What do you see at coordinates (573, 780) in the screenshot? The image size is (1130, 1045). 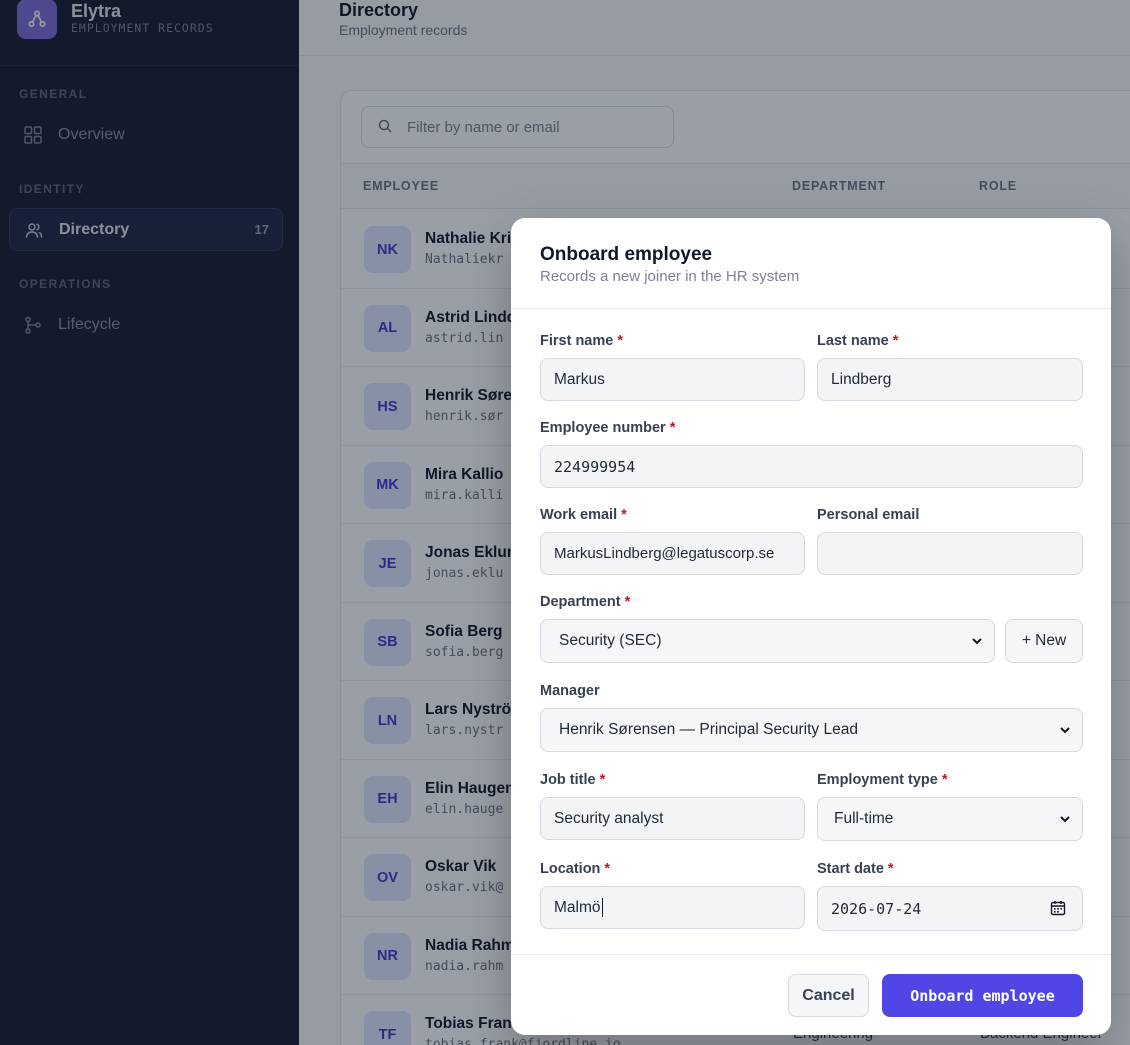 I see `job-title-label: Job title *` at bounding box center [573, 780].